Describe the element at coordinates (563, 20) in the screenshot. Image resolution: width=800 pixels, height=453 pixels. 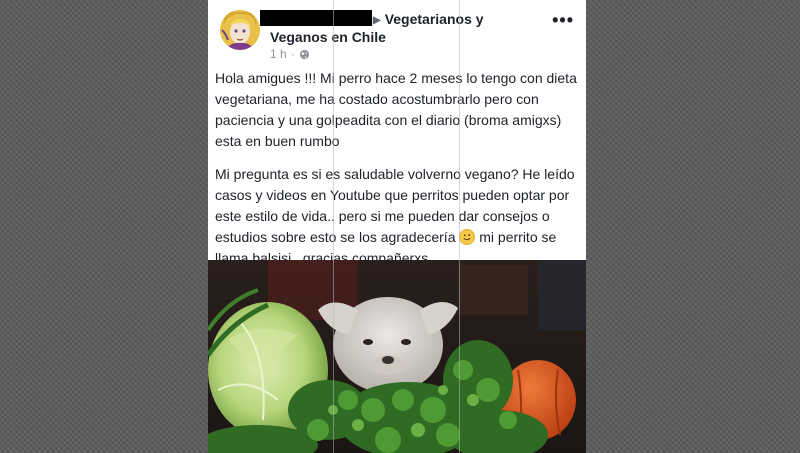
I see `more-options-button: •••` at that location.